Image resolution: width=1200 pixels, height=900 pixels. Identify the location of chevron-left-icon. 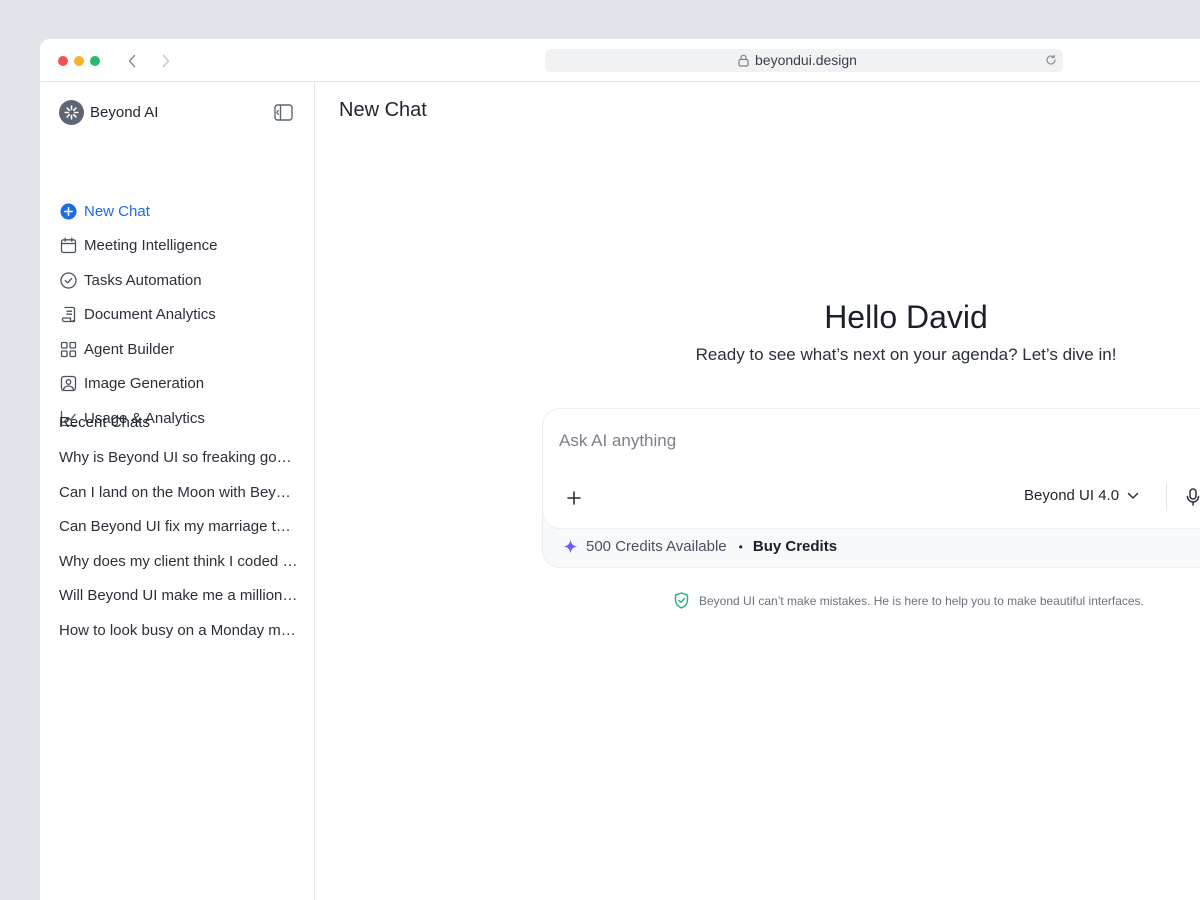
(132, 61).